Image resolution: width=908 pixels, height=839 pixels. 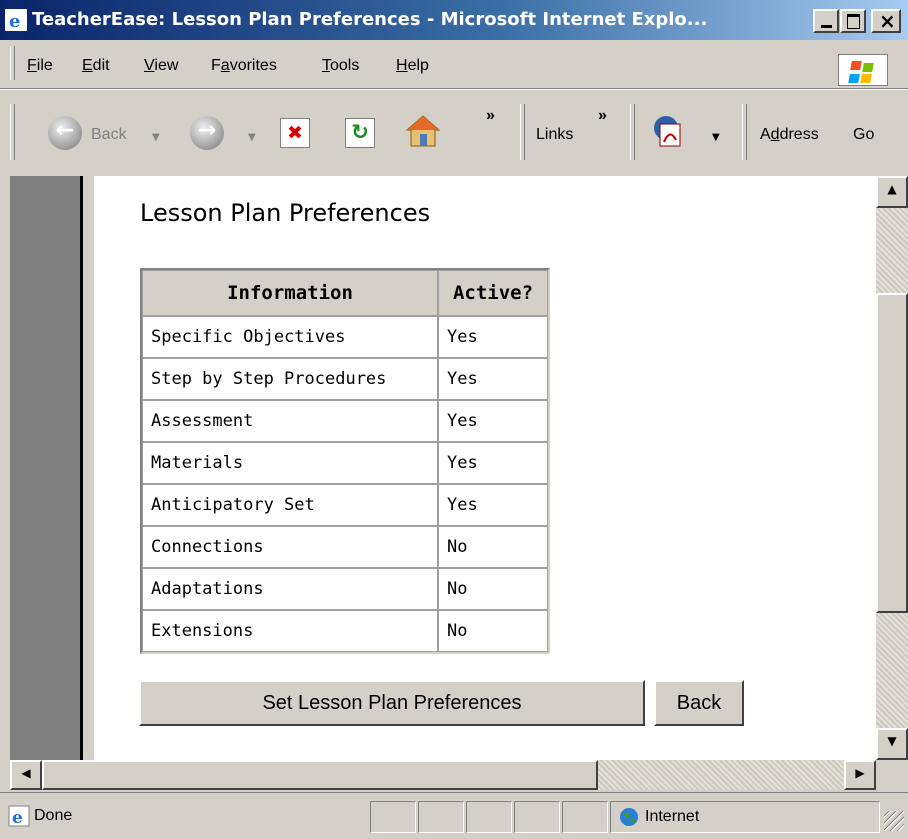 I want to click on table-row: Connections No, so click(x=345, y=547).